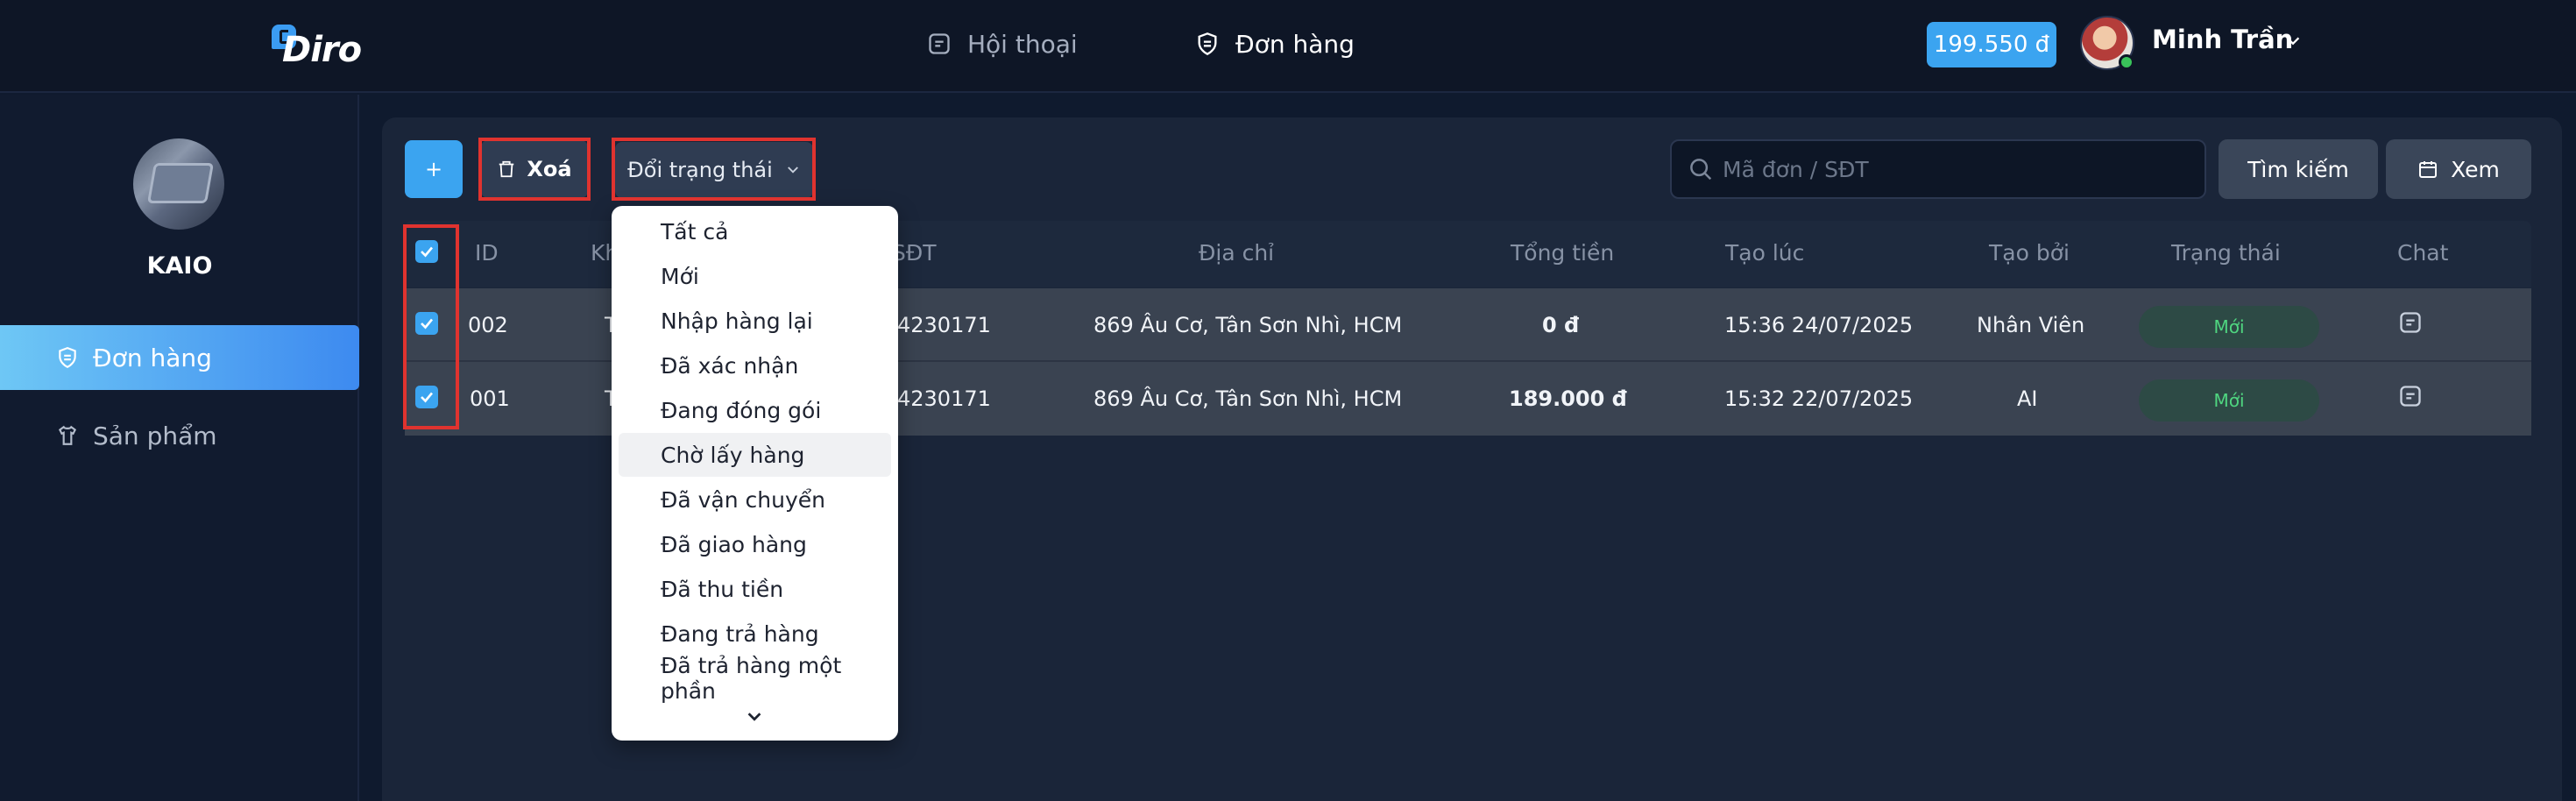  What do you see at coordinates (755, 634) in the screenshot?
I see `status-option-returning: Đang trả hàng` at bounding box center [755, 634].